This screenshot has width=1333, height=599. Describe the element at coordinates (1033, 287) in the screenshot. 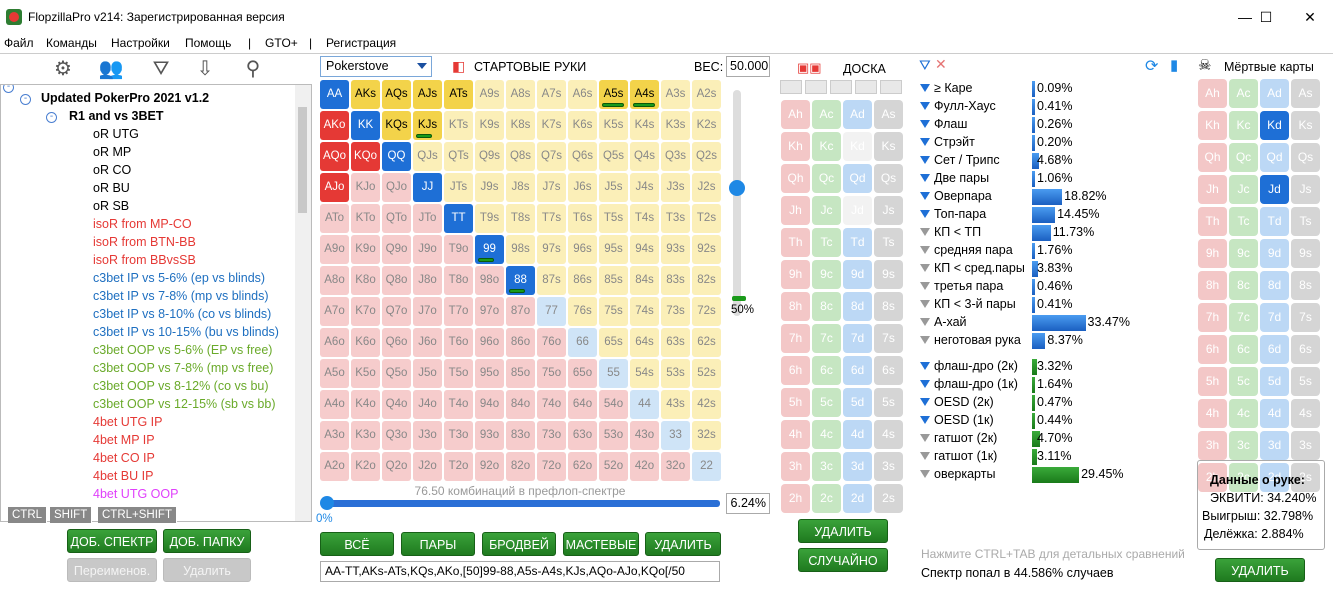

I see `stat-row: третья пара 0.46%` at that location.